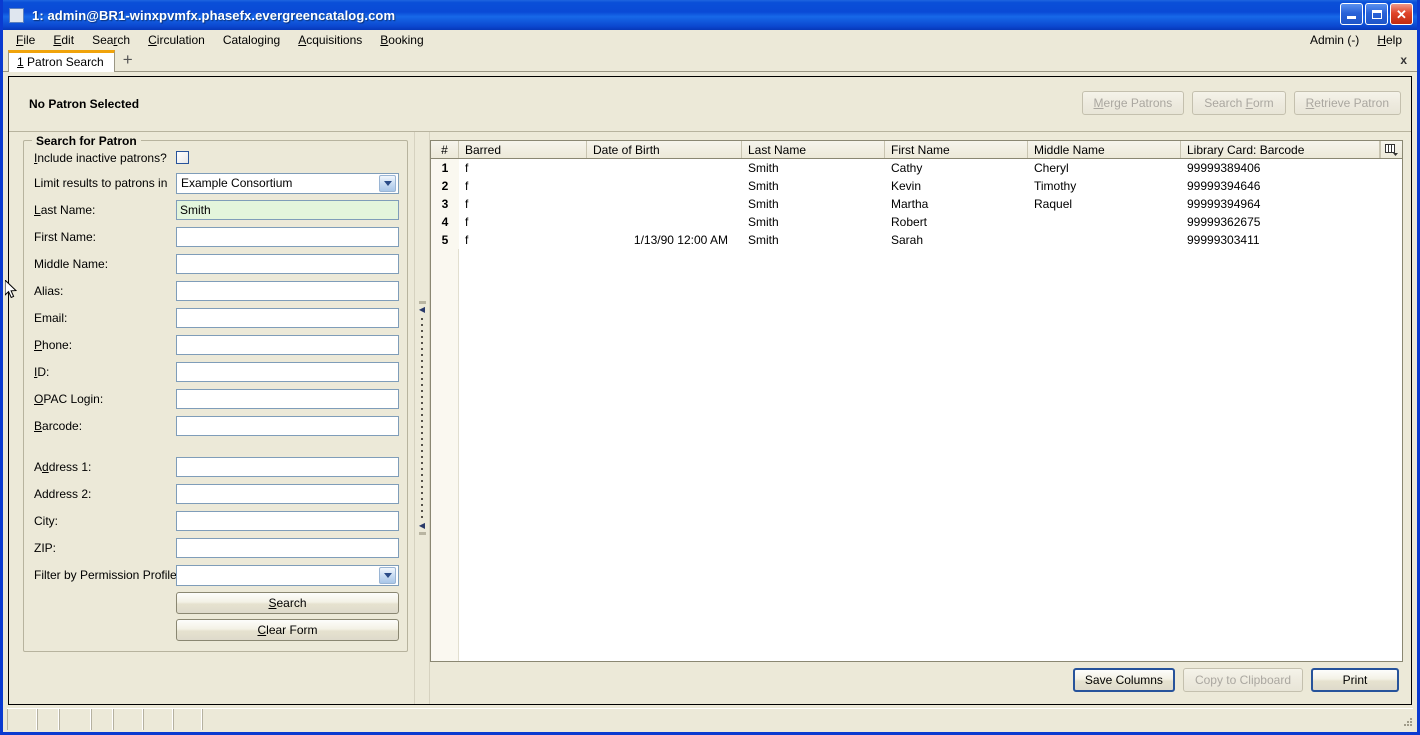 The height and width of the screenshot is (735, 1420). I want to click on cell-first: Martha, so click(910, 204).